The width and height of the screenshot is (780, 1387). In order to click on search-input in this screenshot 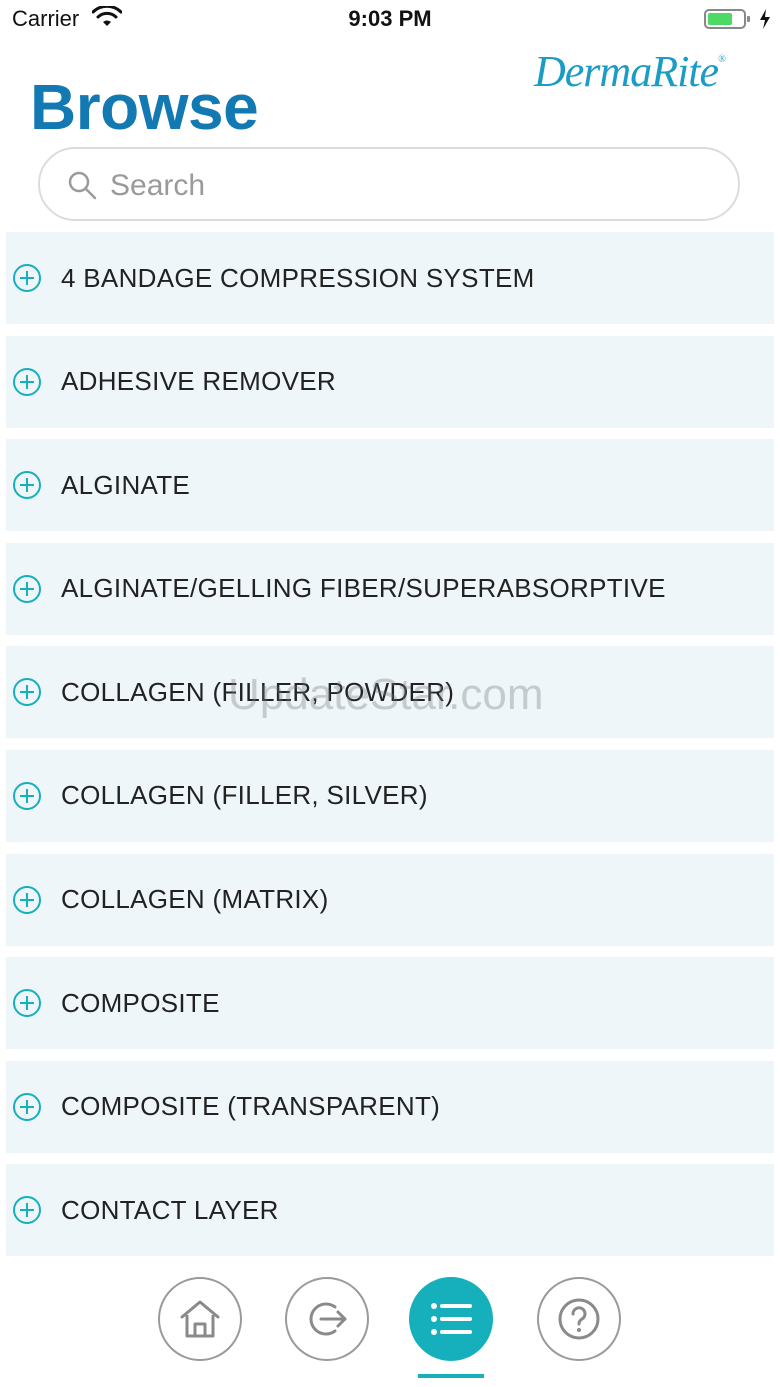, I will do `click(410, 186)`.